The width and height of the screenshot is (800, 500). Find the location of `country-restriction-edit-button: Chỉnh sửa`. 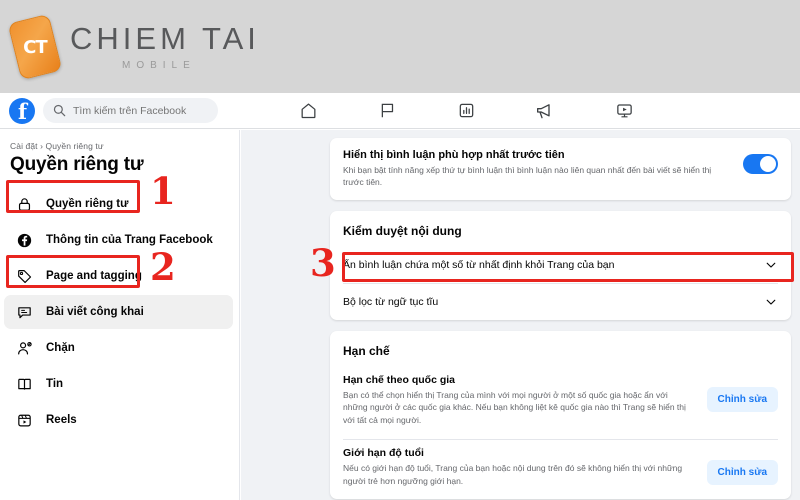

country-restriction-edit-button: Chỉnh sửa is located at coordinates (742, 399).